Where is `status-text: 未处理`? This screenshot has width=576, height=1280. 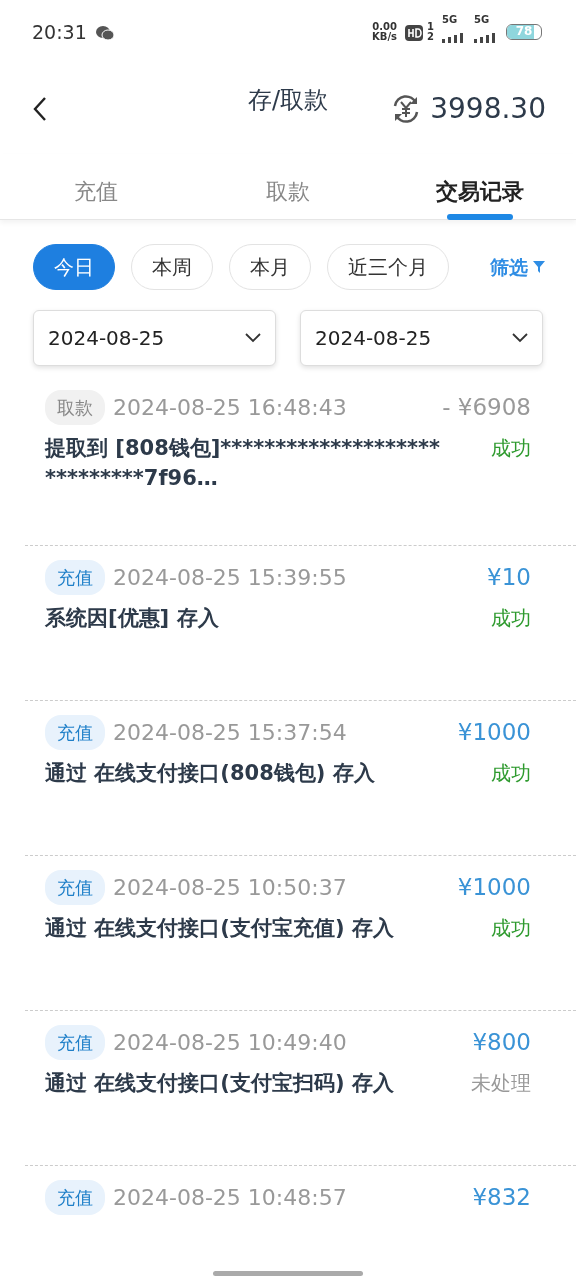
status-text: 未处理 is located at coordinates (501, 1083).